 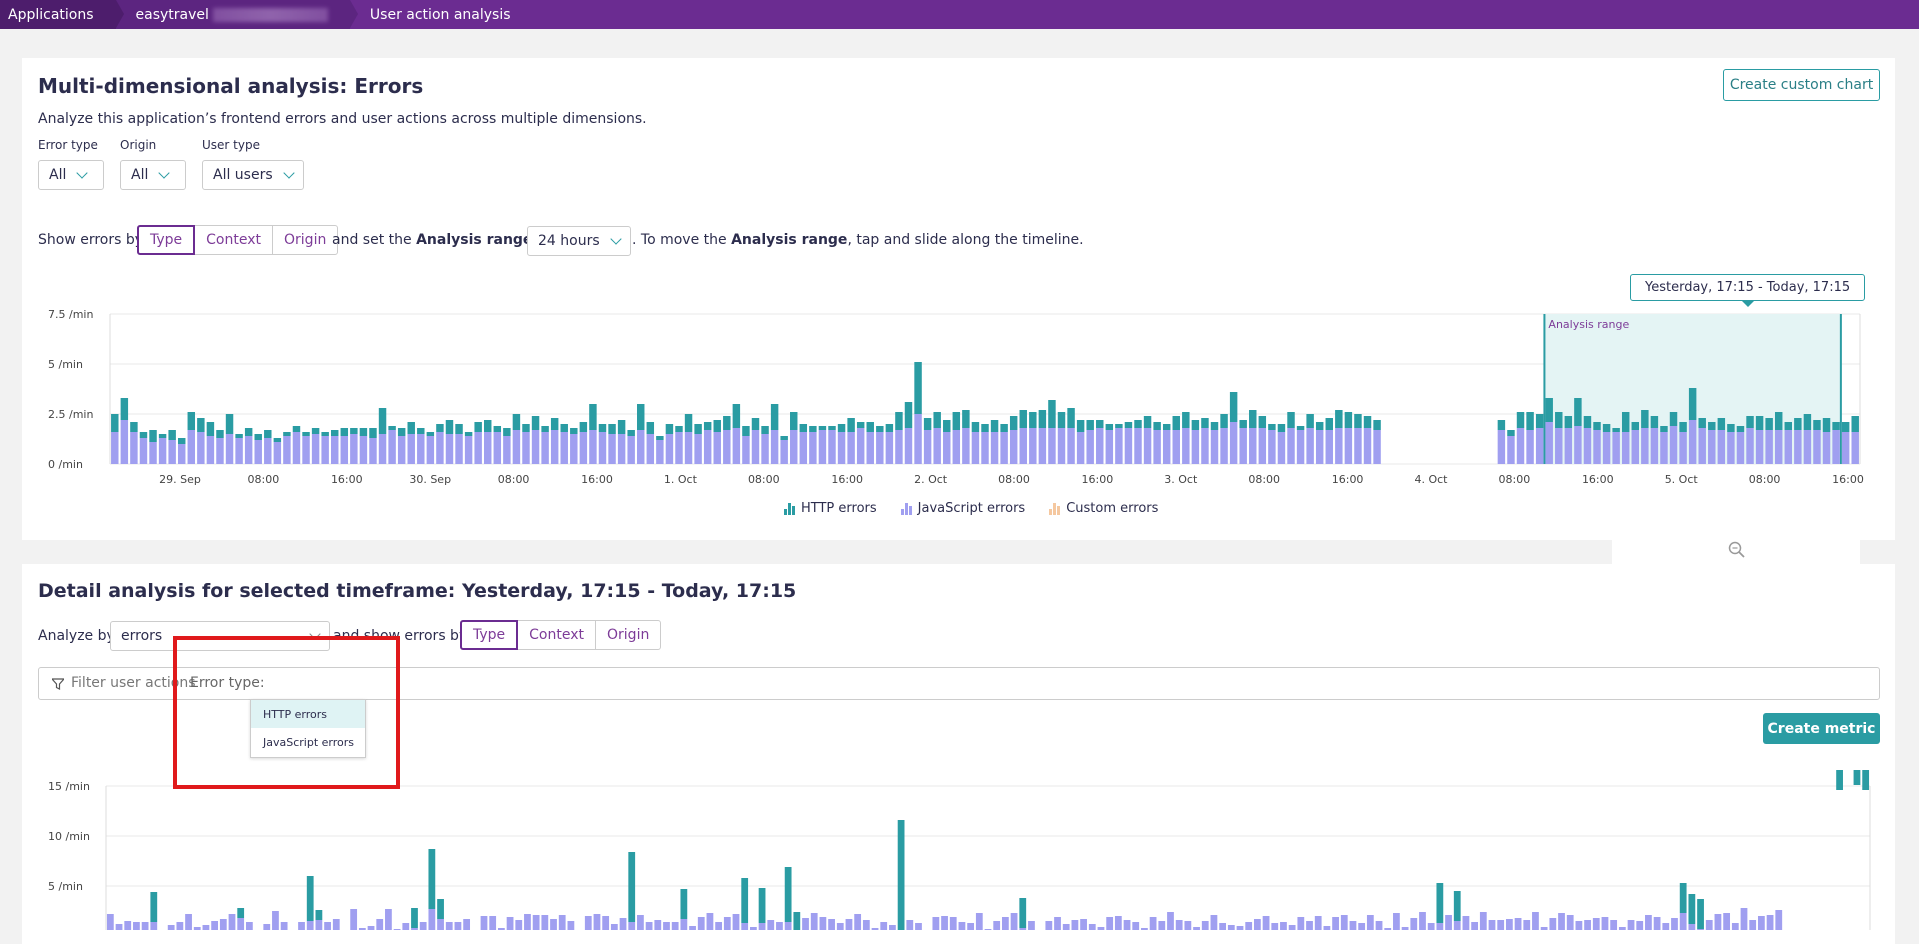 I want to click on origin-label: Origin, so click(x=138, y=145).